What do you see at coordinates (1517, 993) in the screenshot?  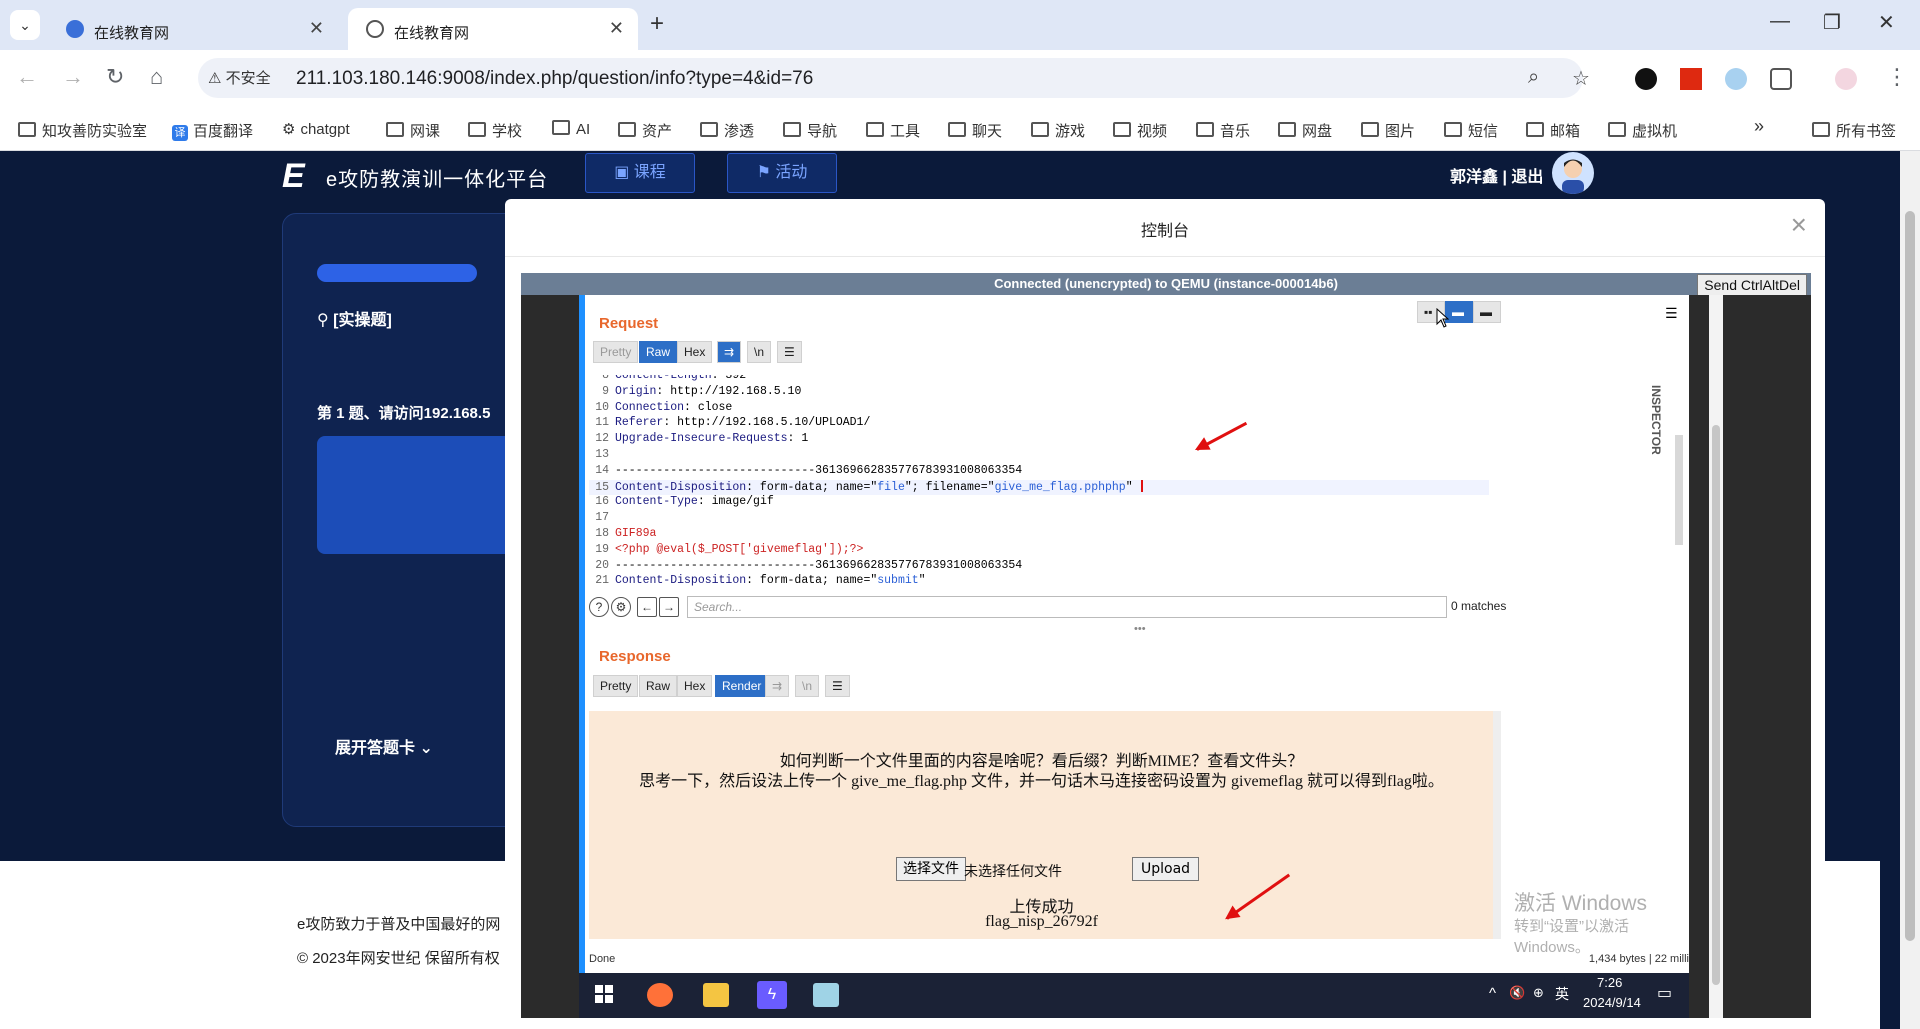 I see `volume-muted-icon: 🔇` at bounding box center [1517, 993].